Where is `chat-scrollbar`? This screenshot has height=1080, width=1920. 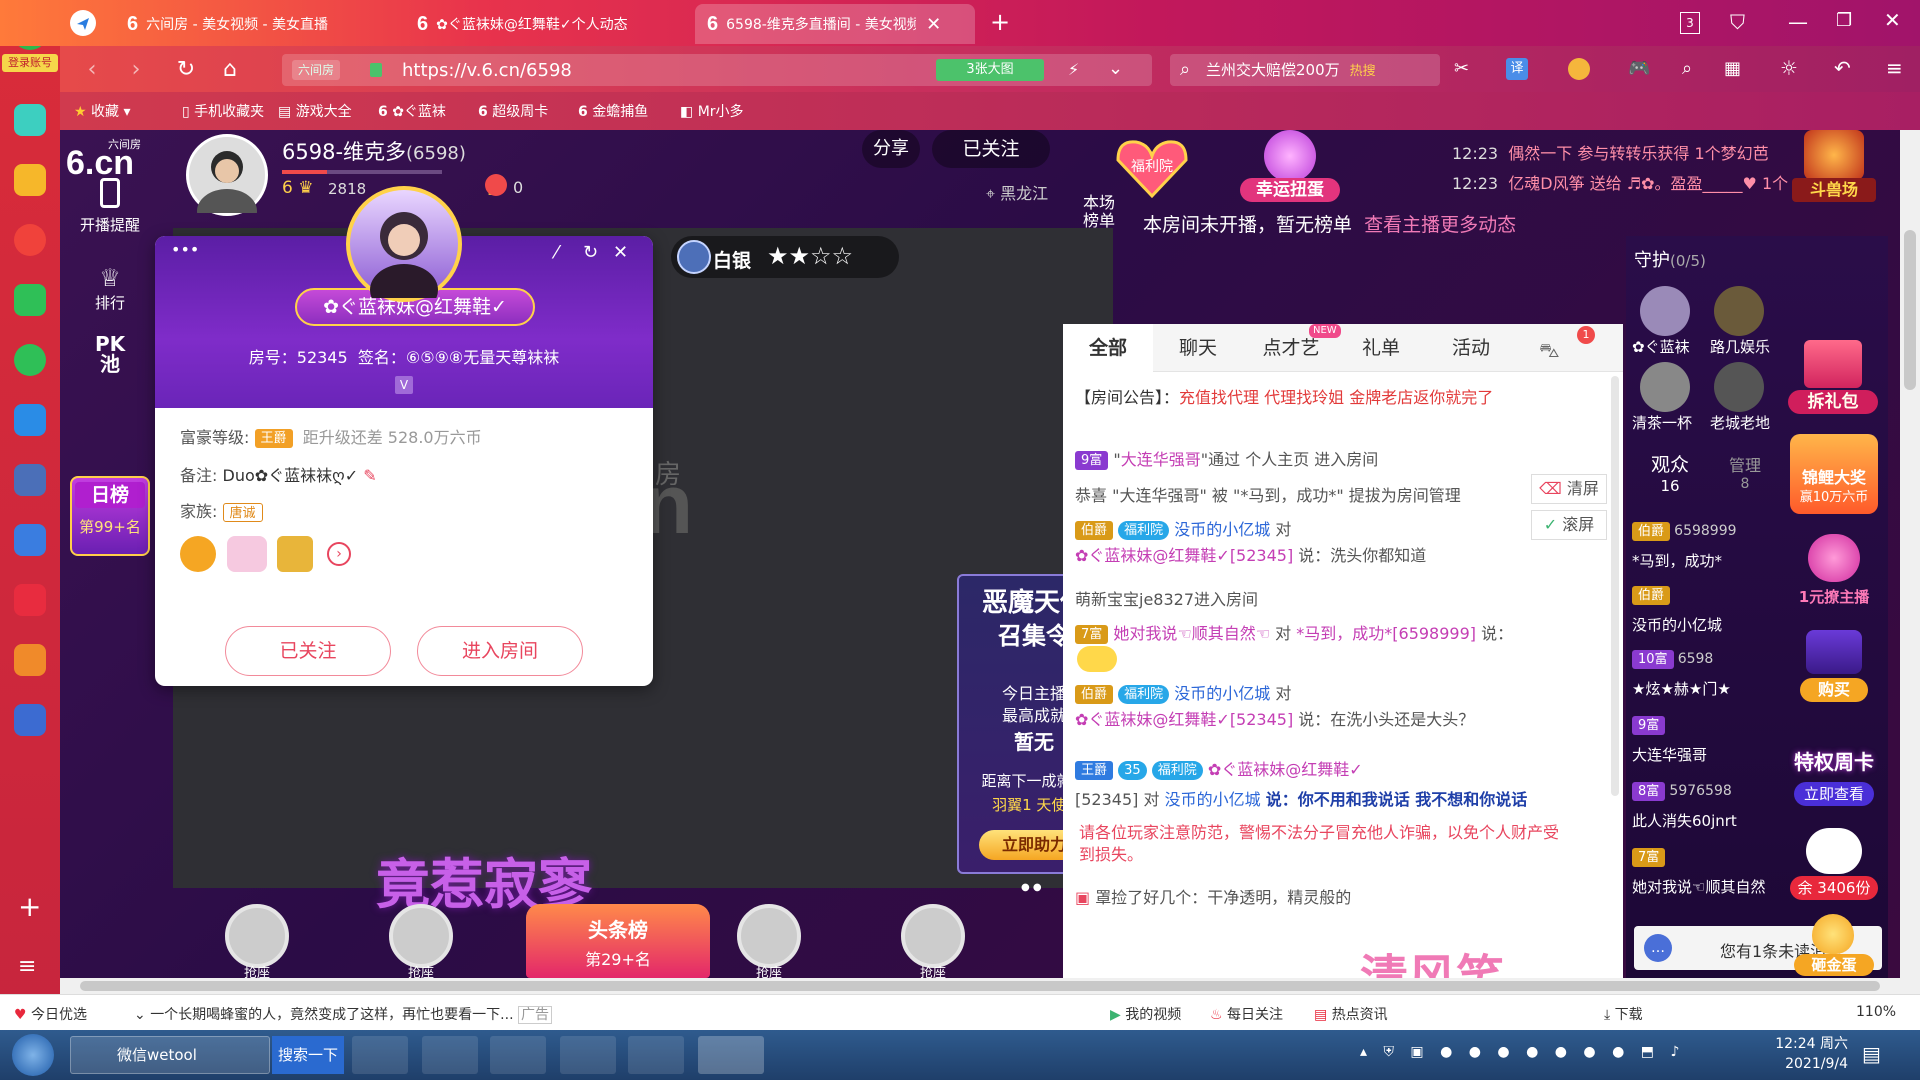
chat-scrollbar is located at coordinates (1615, 586).